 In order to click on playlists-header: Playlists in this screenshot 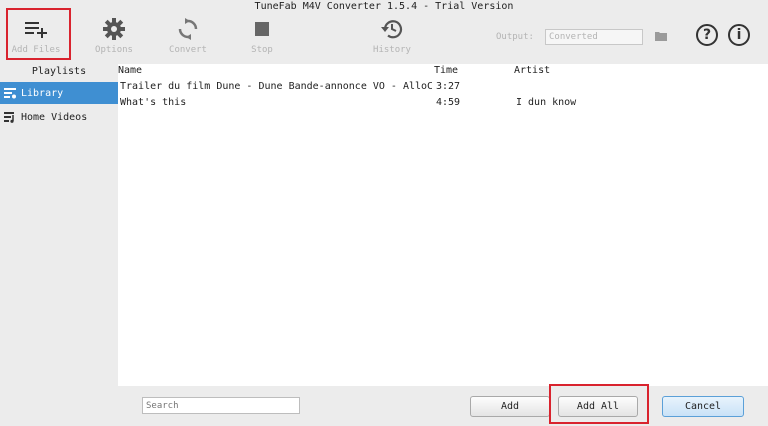, I will do `click(59, 71)`.